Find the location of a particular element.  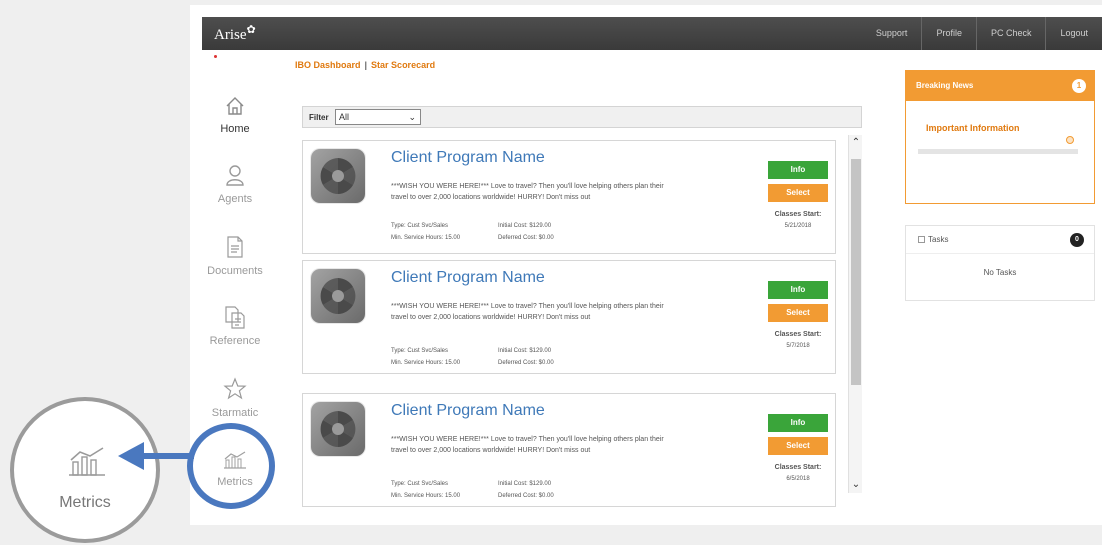

news-unread-dot-icon is located at coordinates (1070, 140).